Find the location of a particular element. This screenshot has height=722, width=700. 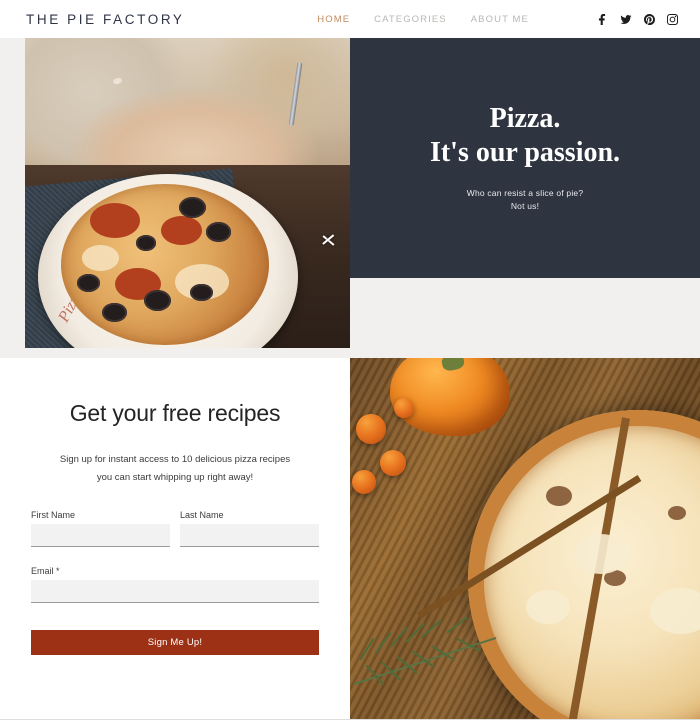

first-name-label: First Name is located at coordinates (53, 515).